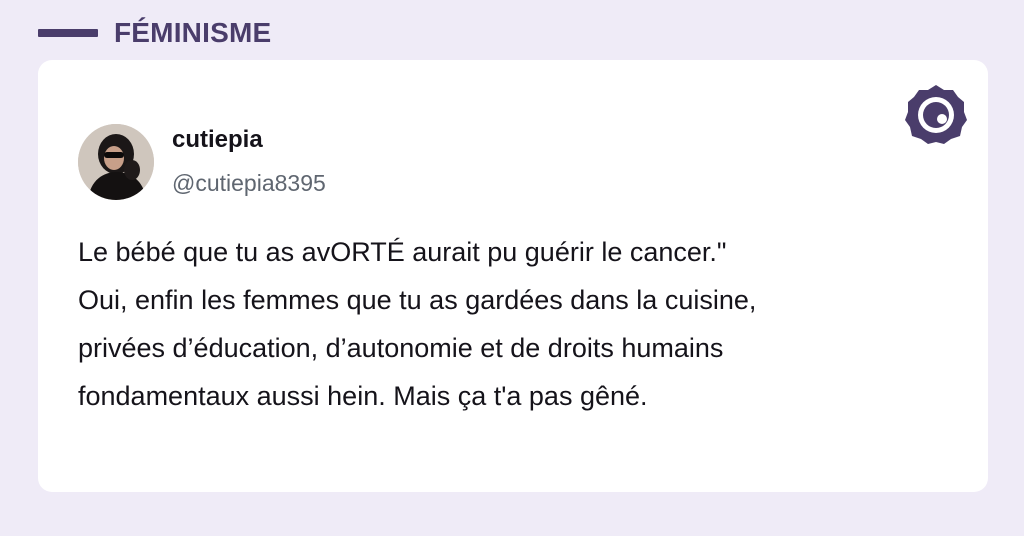 The image size is (1024, 536). I want to click on category-label: FÉMINISME, so click(193, 32).